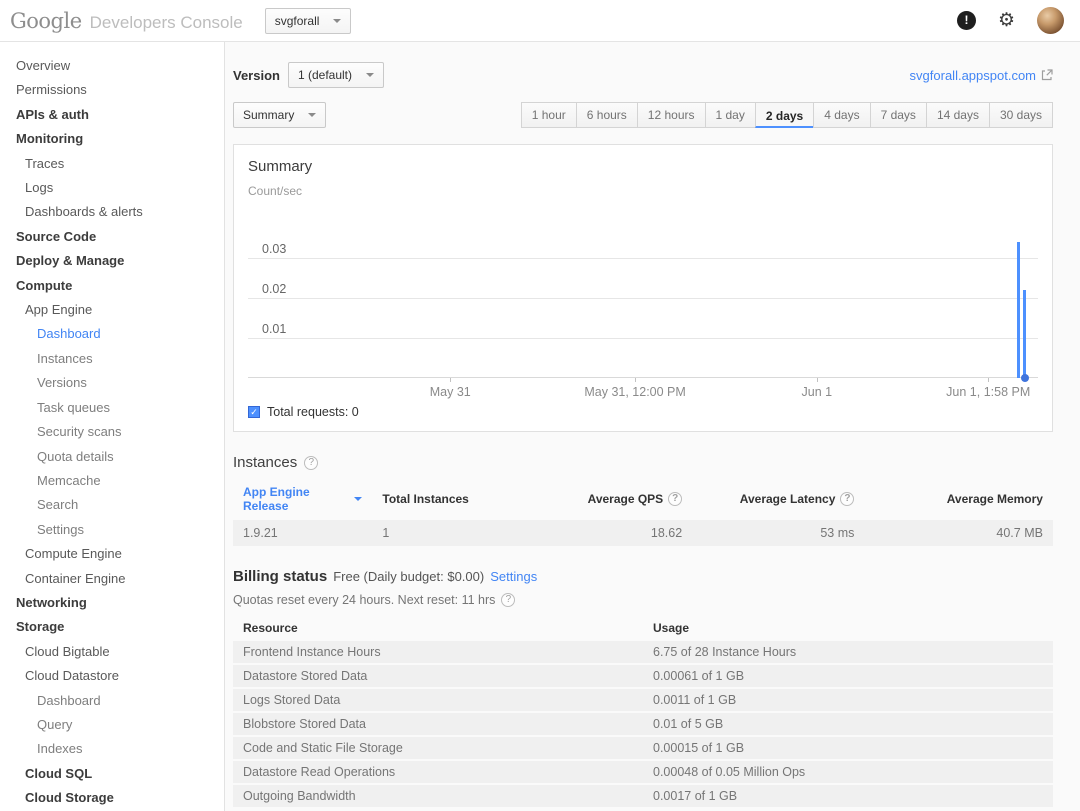  What do you see at coordinates (112, 652) in the screenshot?
I see `sidebar-item-cloud-bigtable: Cloud Bigtable` at bounding box center [112, 652].